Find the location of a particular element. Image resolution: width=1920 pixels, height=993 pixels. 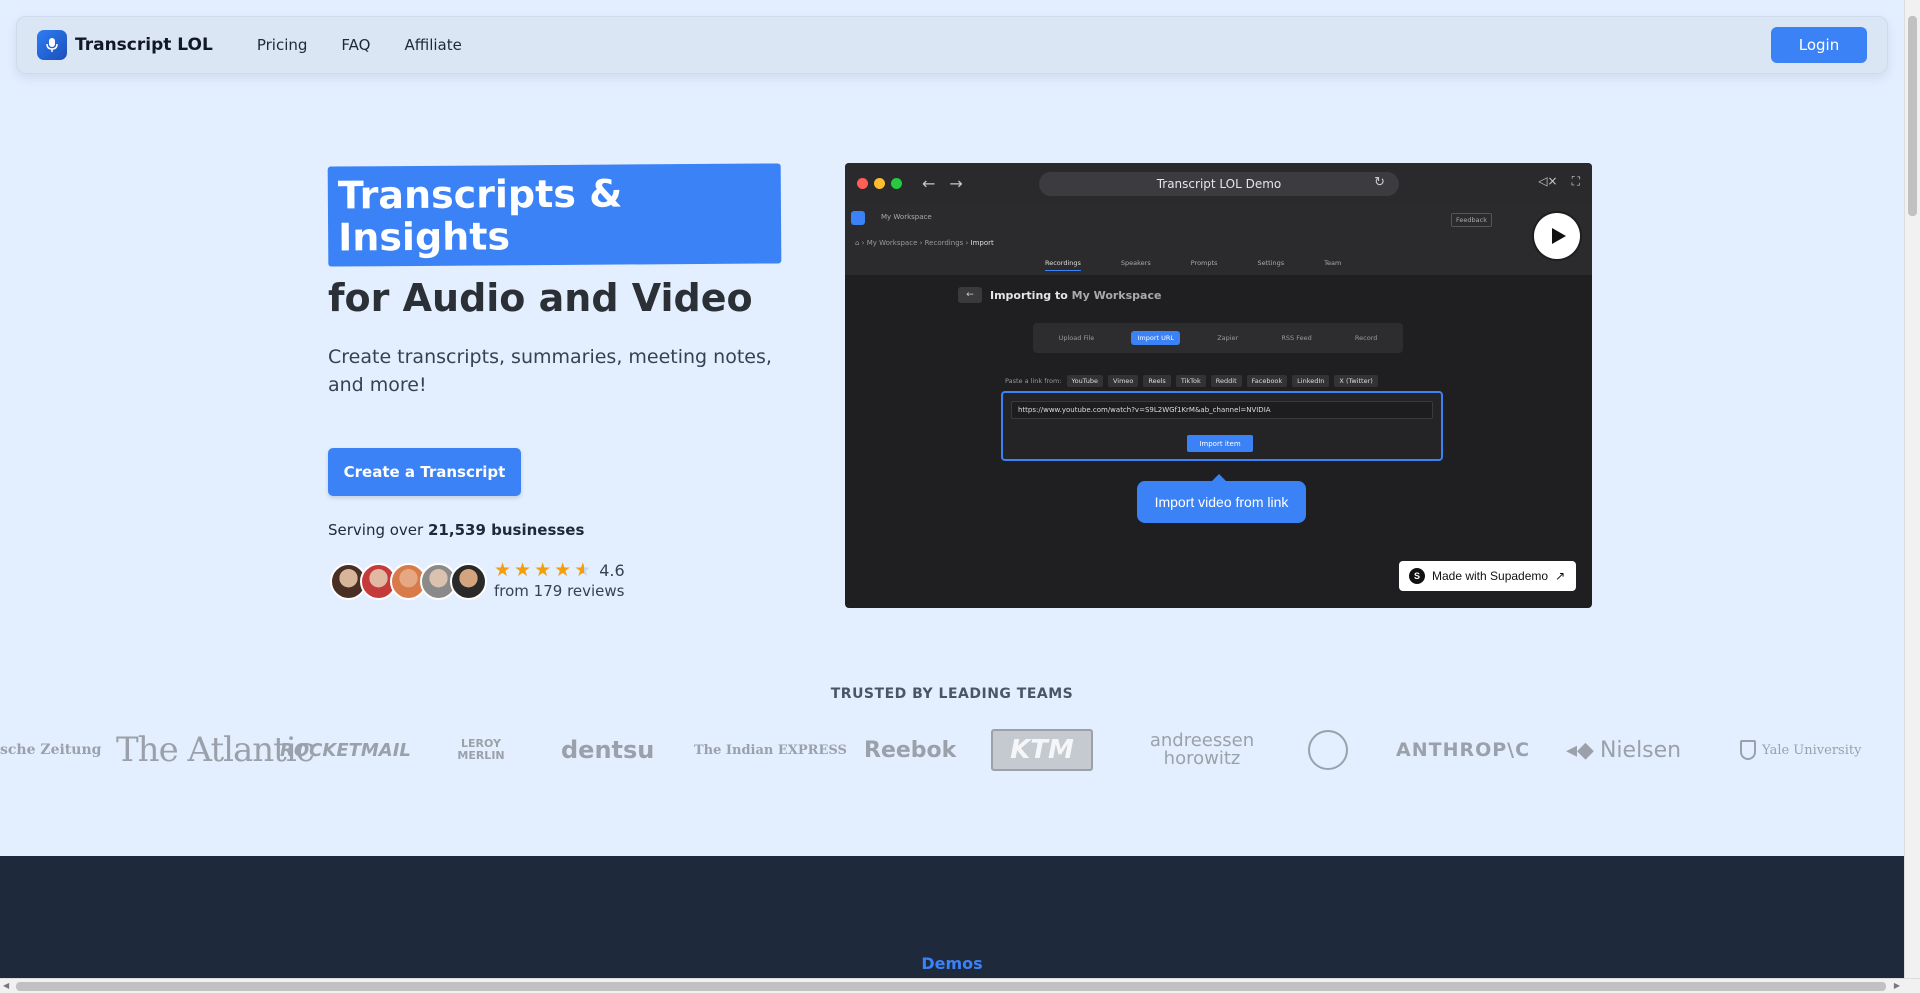

brand-logo: ◂◆ Nielsen is located at coordinates (1623, 750).